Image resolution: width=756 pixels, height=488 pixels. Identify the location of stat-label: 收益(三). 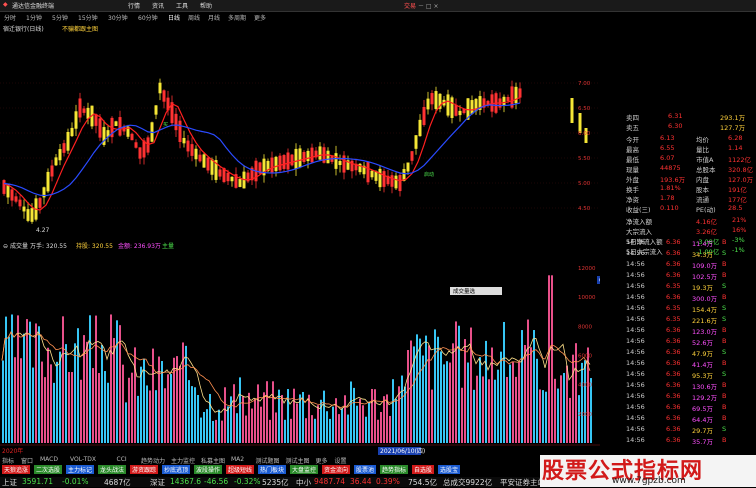
(638, 210).